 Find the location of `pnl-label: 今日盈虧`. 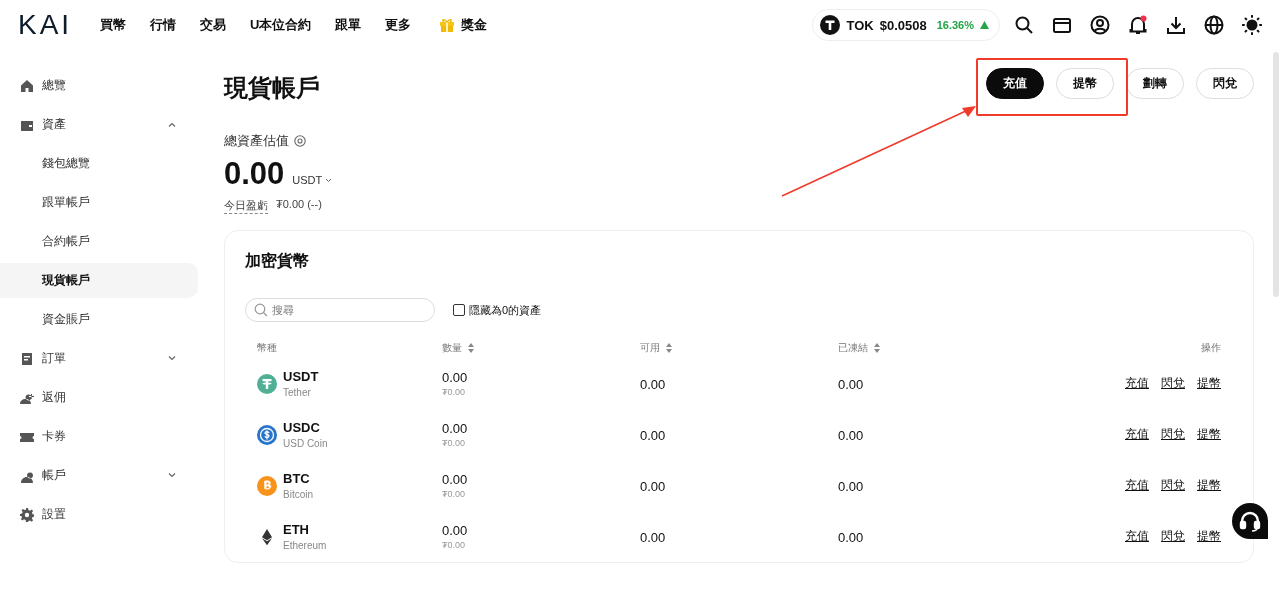

pnl-label: 今日盈虧 is located at coordinates (246, 206).